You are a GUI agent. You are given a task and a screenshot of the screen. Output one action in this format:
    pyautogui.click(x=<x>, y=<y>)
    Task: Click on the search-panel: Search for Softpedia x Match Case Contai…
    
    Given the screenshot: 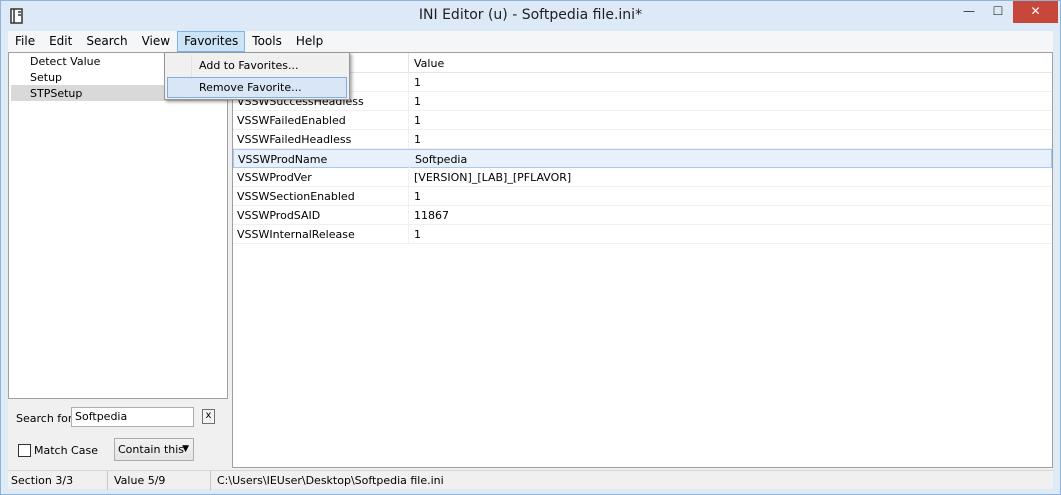 What is the action you would take?
    pyautogui.click(x=118, y=434)
    